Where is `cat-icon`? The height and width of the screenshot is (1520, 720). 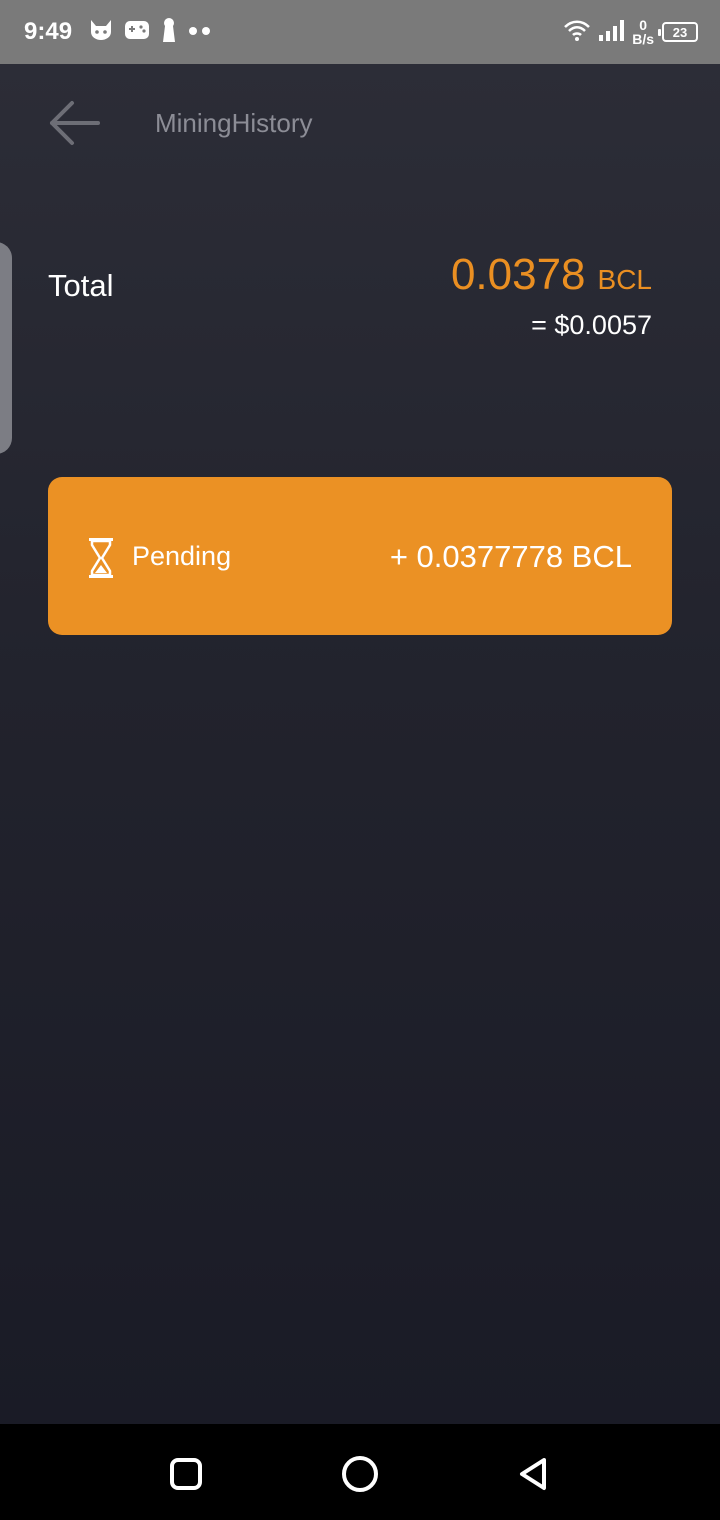 cat-icon is located at coordinates (101, 32).